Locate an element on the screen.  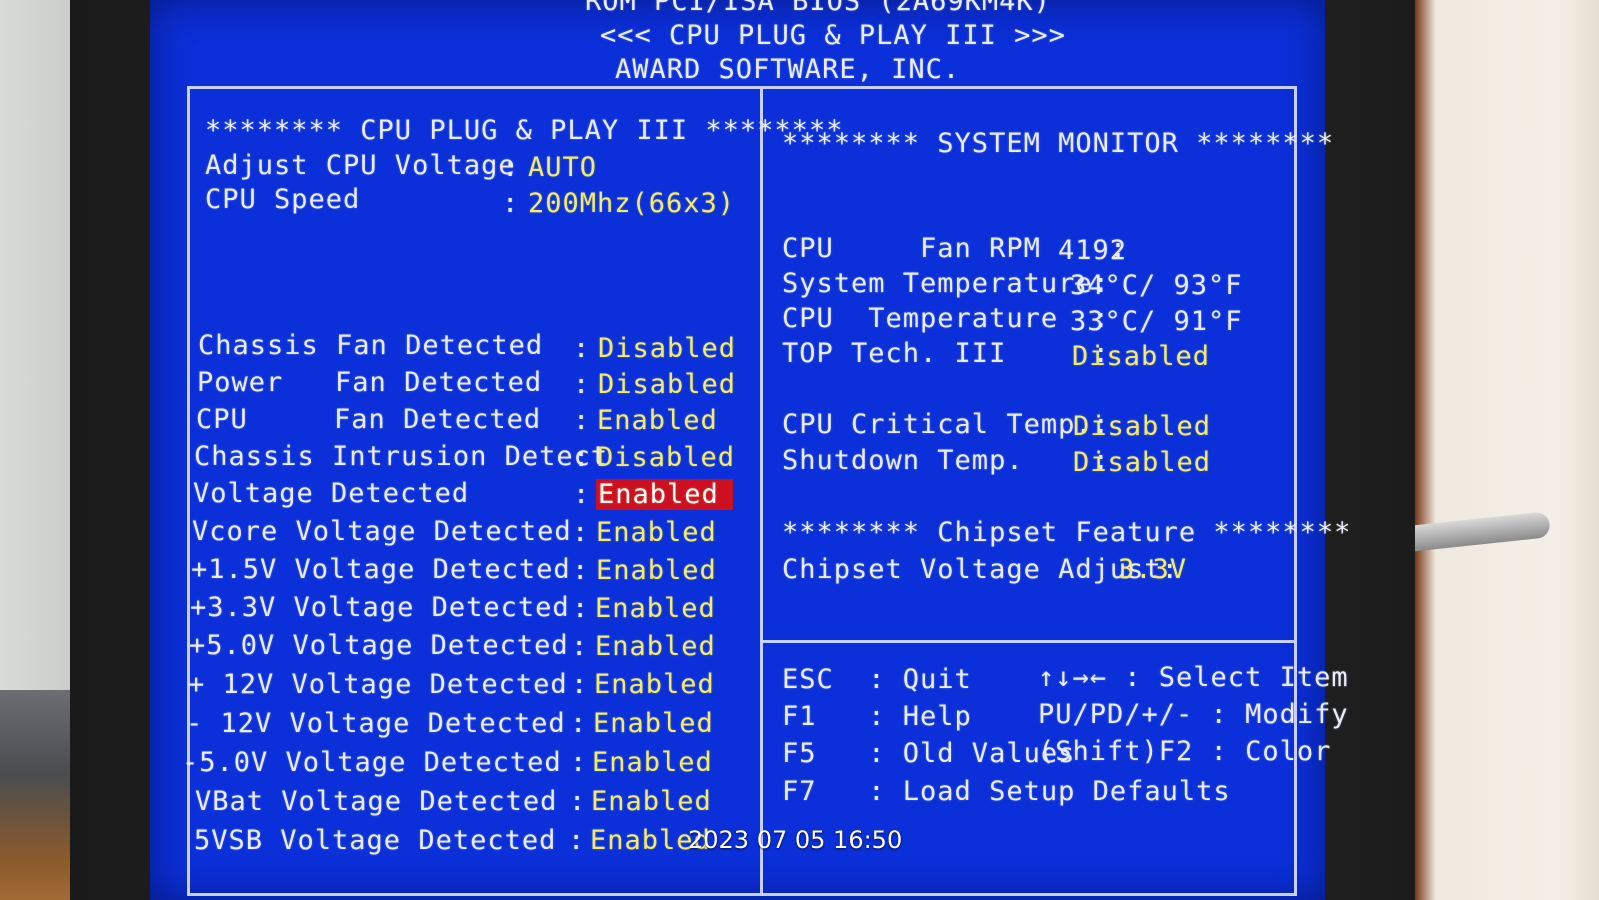
help-esc-quit: ESC : Quit is located at coordinates (877, 679).